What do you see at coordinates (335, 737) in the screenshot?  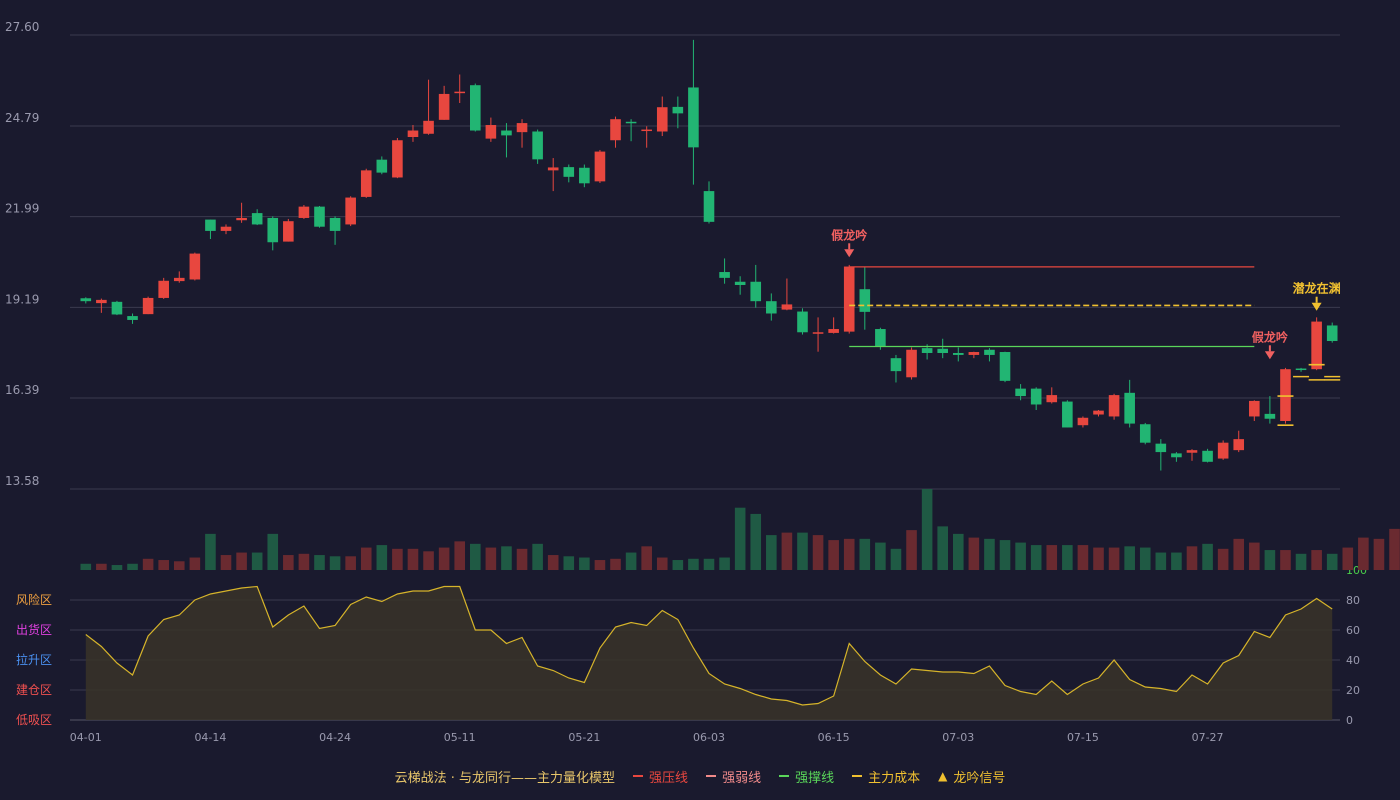 I see `date-tick-label: 04-24` at bounding box center [335, 737].